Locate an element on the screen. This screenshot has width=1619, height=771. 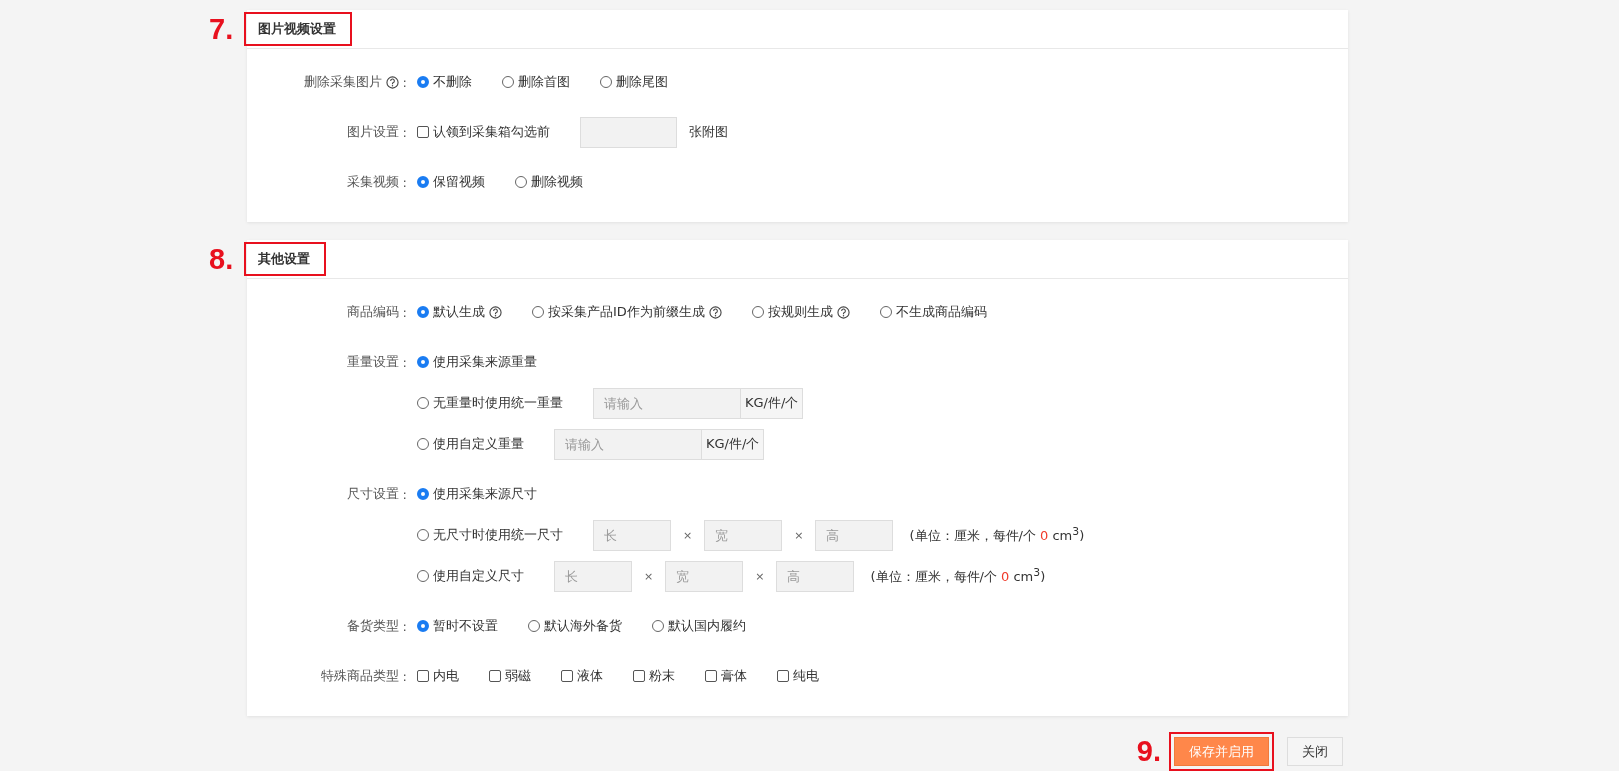
radio-option: 无尺寸时使用统一尺寸 is located at coordinates (490, 535).